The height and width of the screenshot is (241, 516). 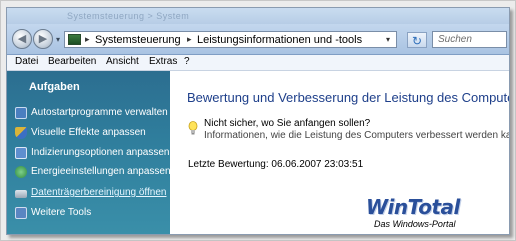 I want to click on startup-programs-icon, so click(x=21, y=113).